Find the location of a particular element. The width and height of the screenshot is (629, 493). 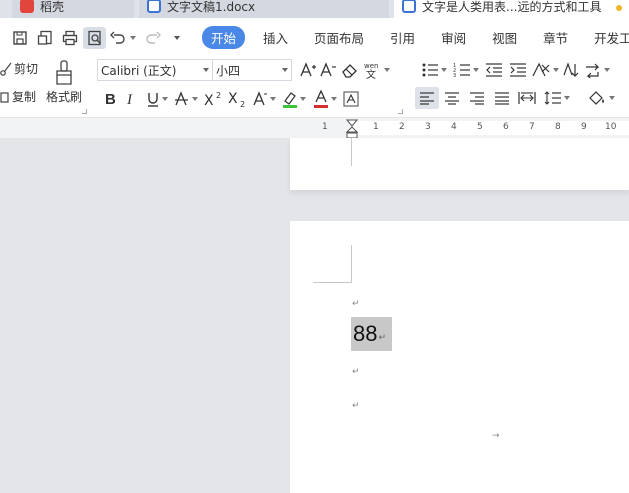

font-name-select: Calibri (正文) is located at coordinates (155, 70).